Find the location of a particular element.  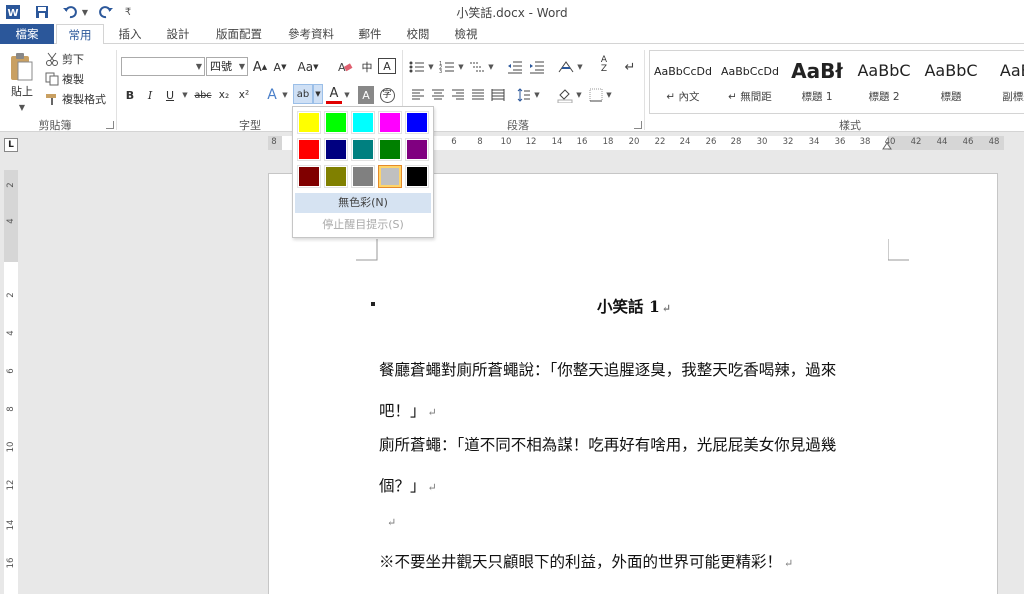

borders-dropdown-icon: ▼ is located at coordinates (609, 95).